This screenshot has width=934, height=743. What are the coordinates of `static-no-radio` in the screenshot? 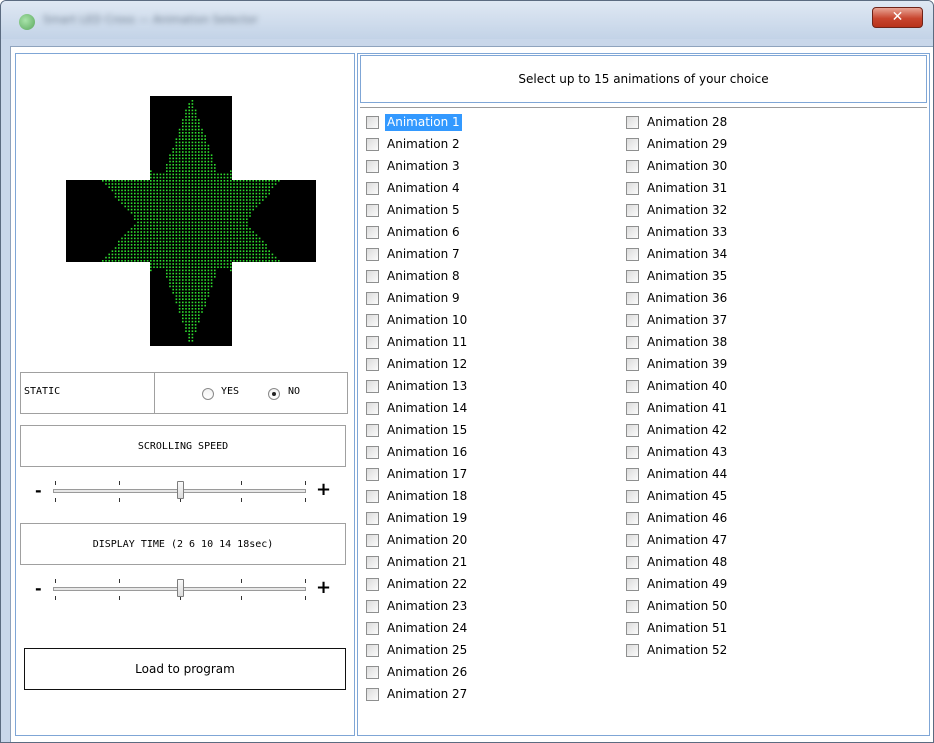 It's located at (274, 394).